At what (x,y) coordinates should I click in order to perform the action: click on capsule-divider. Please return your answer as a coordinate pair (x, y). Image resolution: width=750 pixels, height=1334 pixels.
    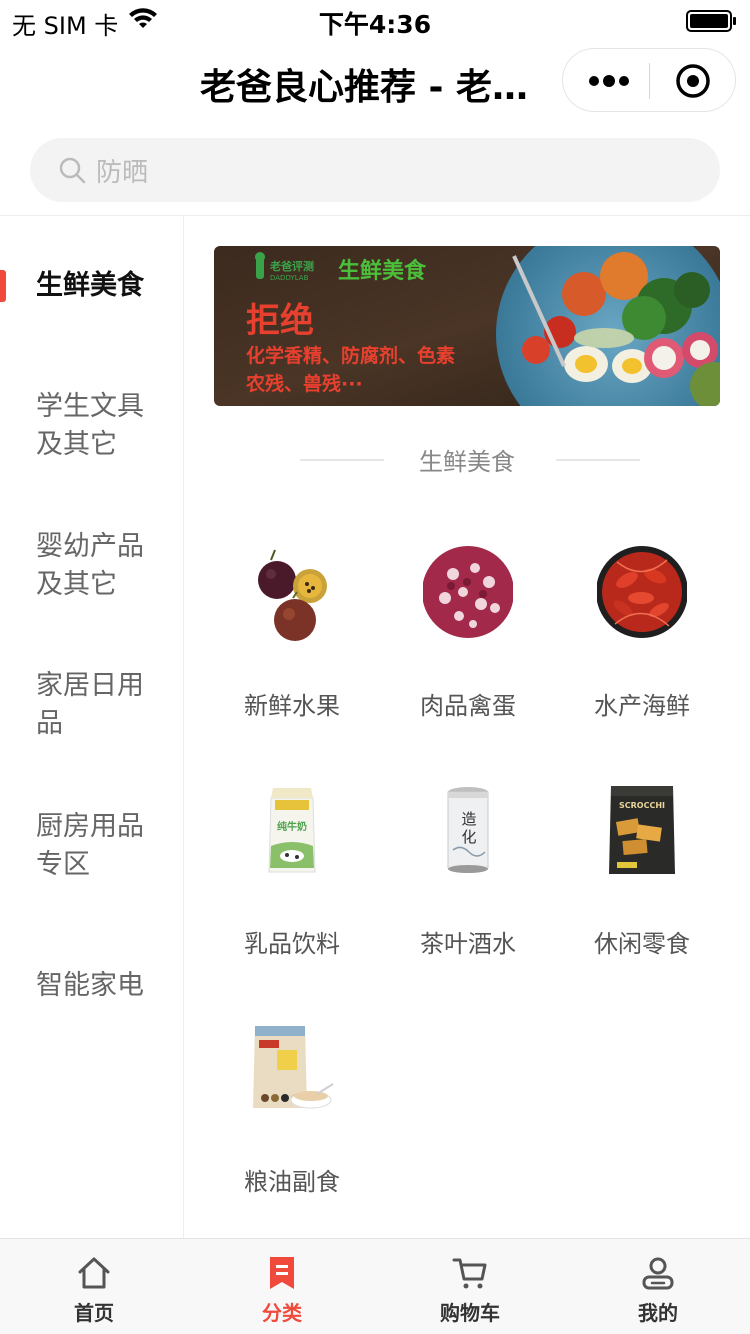
    Looking at the image, I should click on (649, 81).